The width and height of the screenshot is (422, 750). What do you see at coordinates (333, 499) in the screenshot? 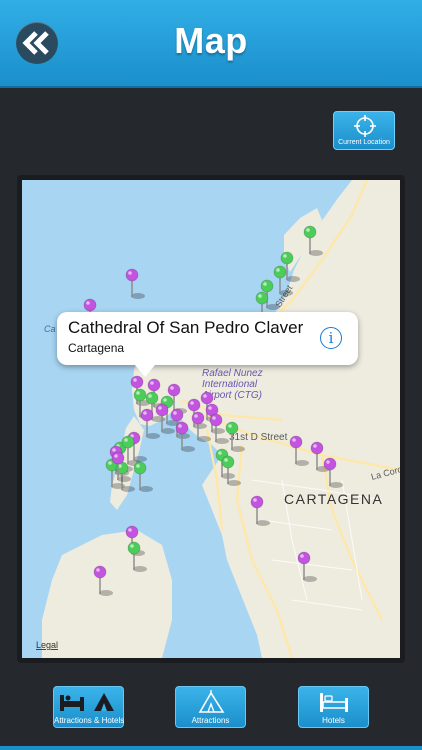
I see `city-label: CARTAGENA` at bounding box center [333, 499].